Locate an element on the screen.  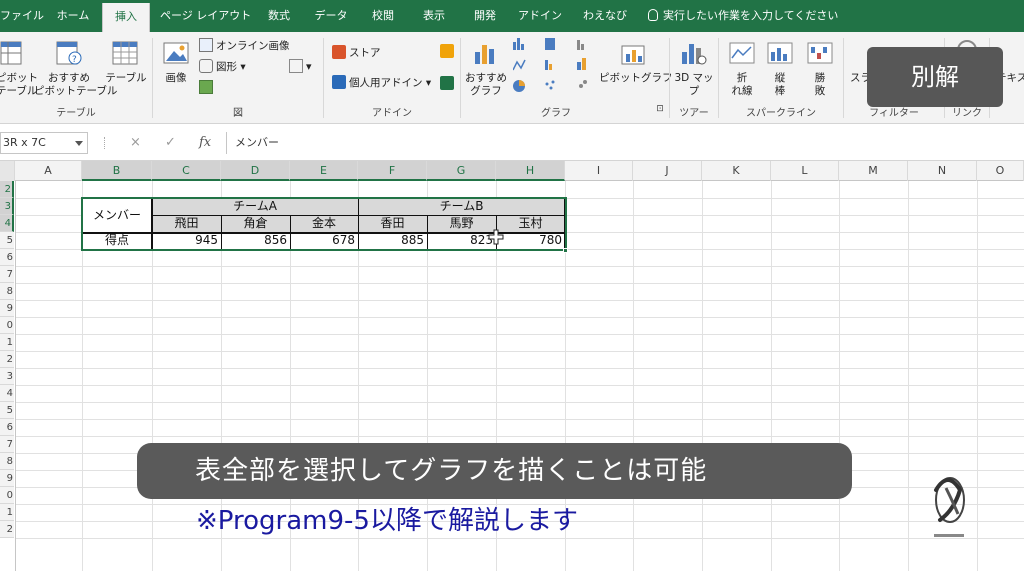
screenshot-button: ▾ is located at coordinates (300, 67).